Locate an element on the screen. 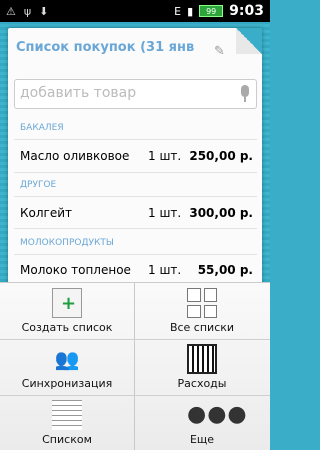 The width and height of the screenshot is (320, 450). data-icon: E is located at coordinates (178, 11).